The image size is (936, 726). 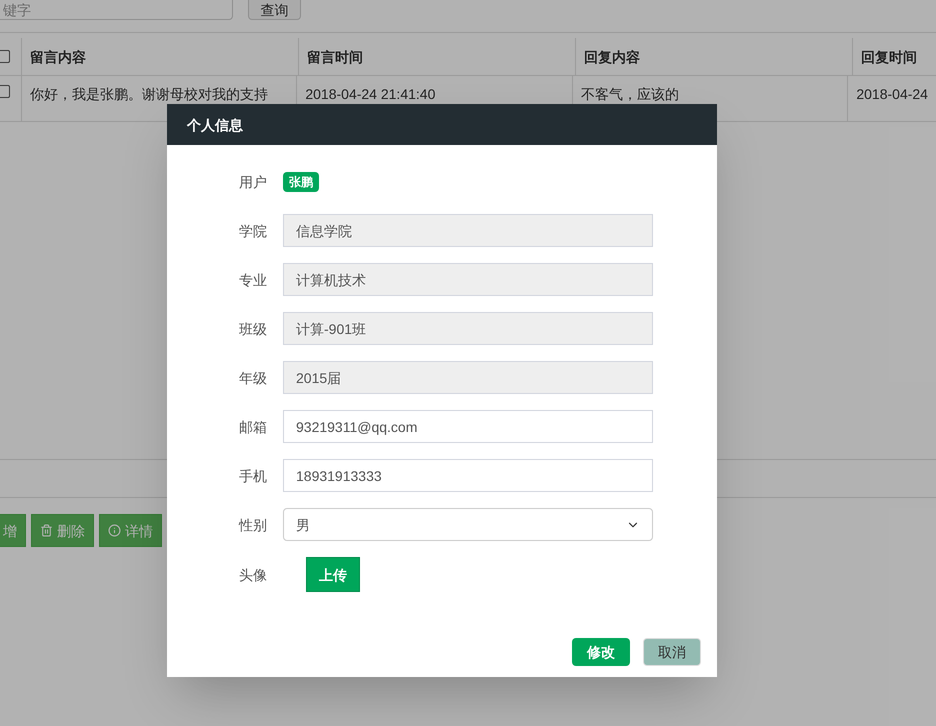 I want to click on input-field: 93219311@qq.com, so click(x=468, y=426).